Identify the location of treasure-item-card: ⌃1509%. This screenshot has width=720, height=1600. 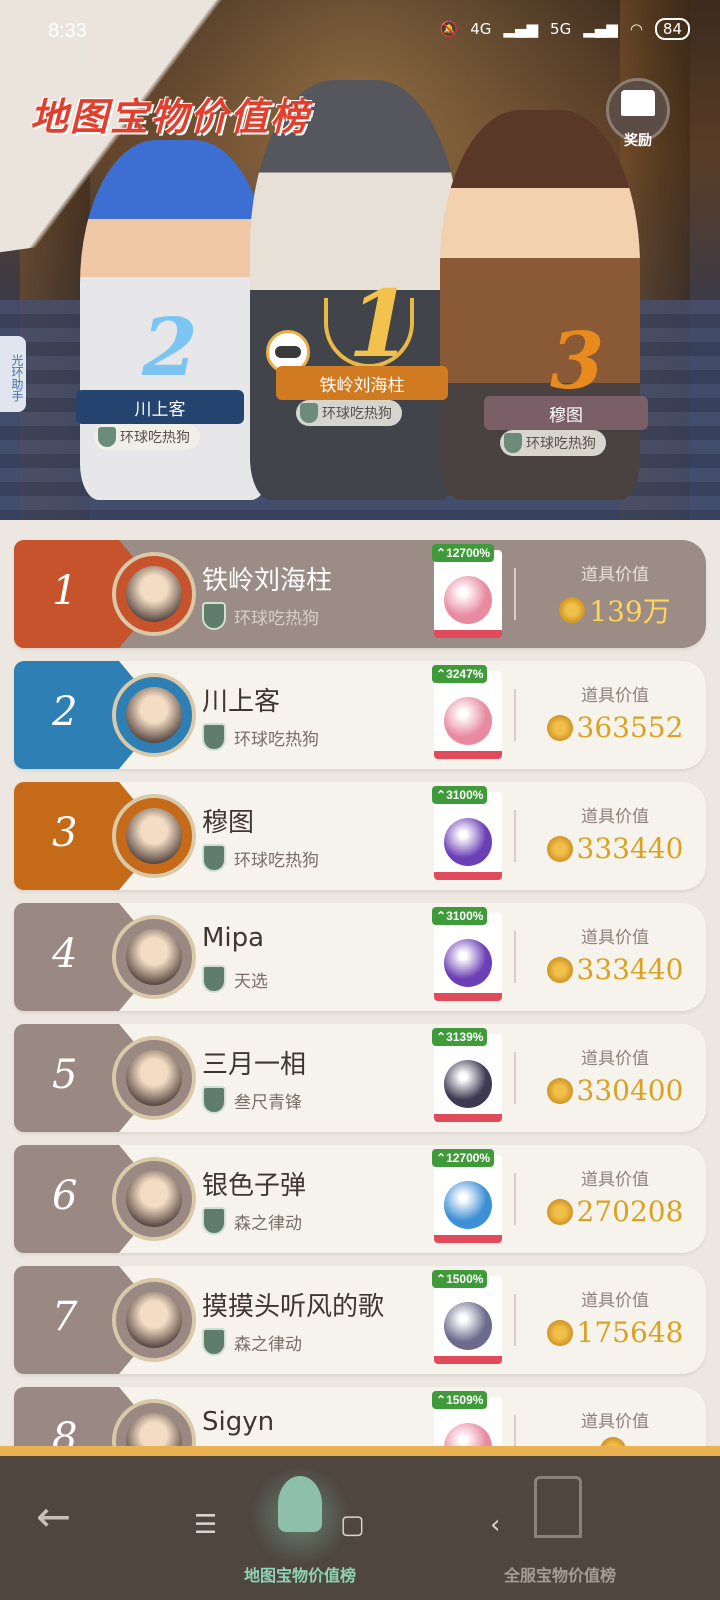
(467, 1418).